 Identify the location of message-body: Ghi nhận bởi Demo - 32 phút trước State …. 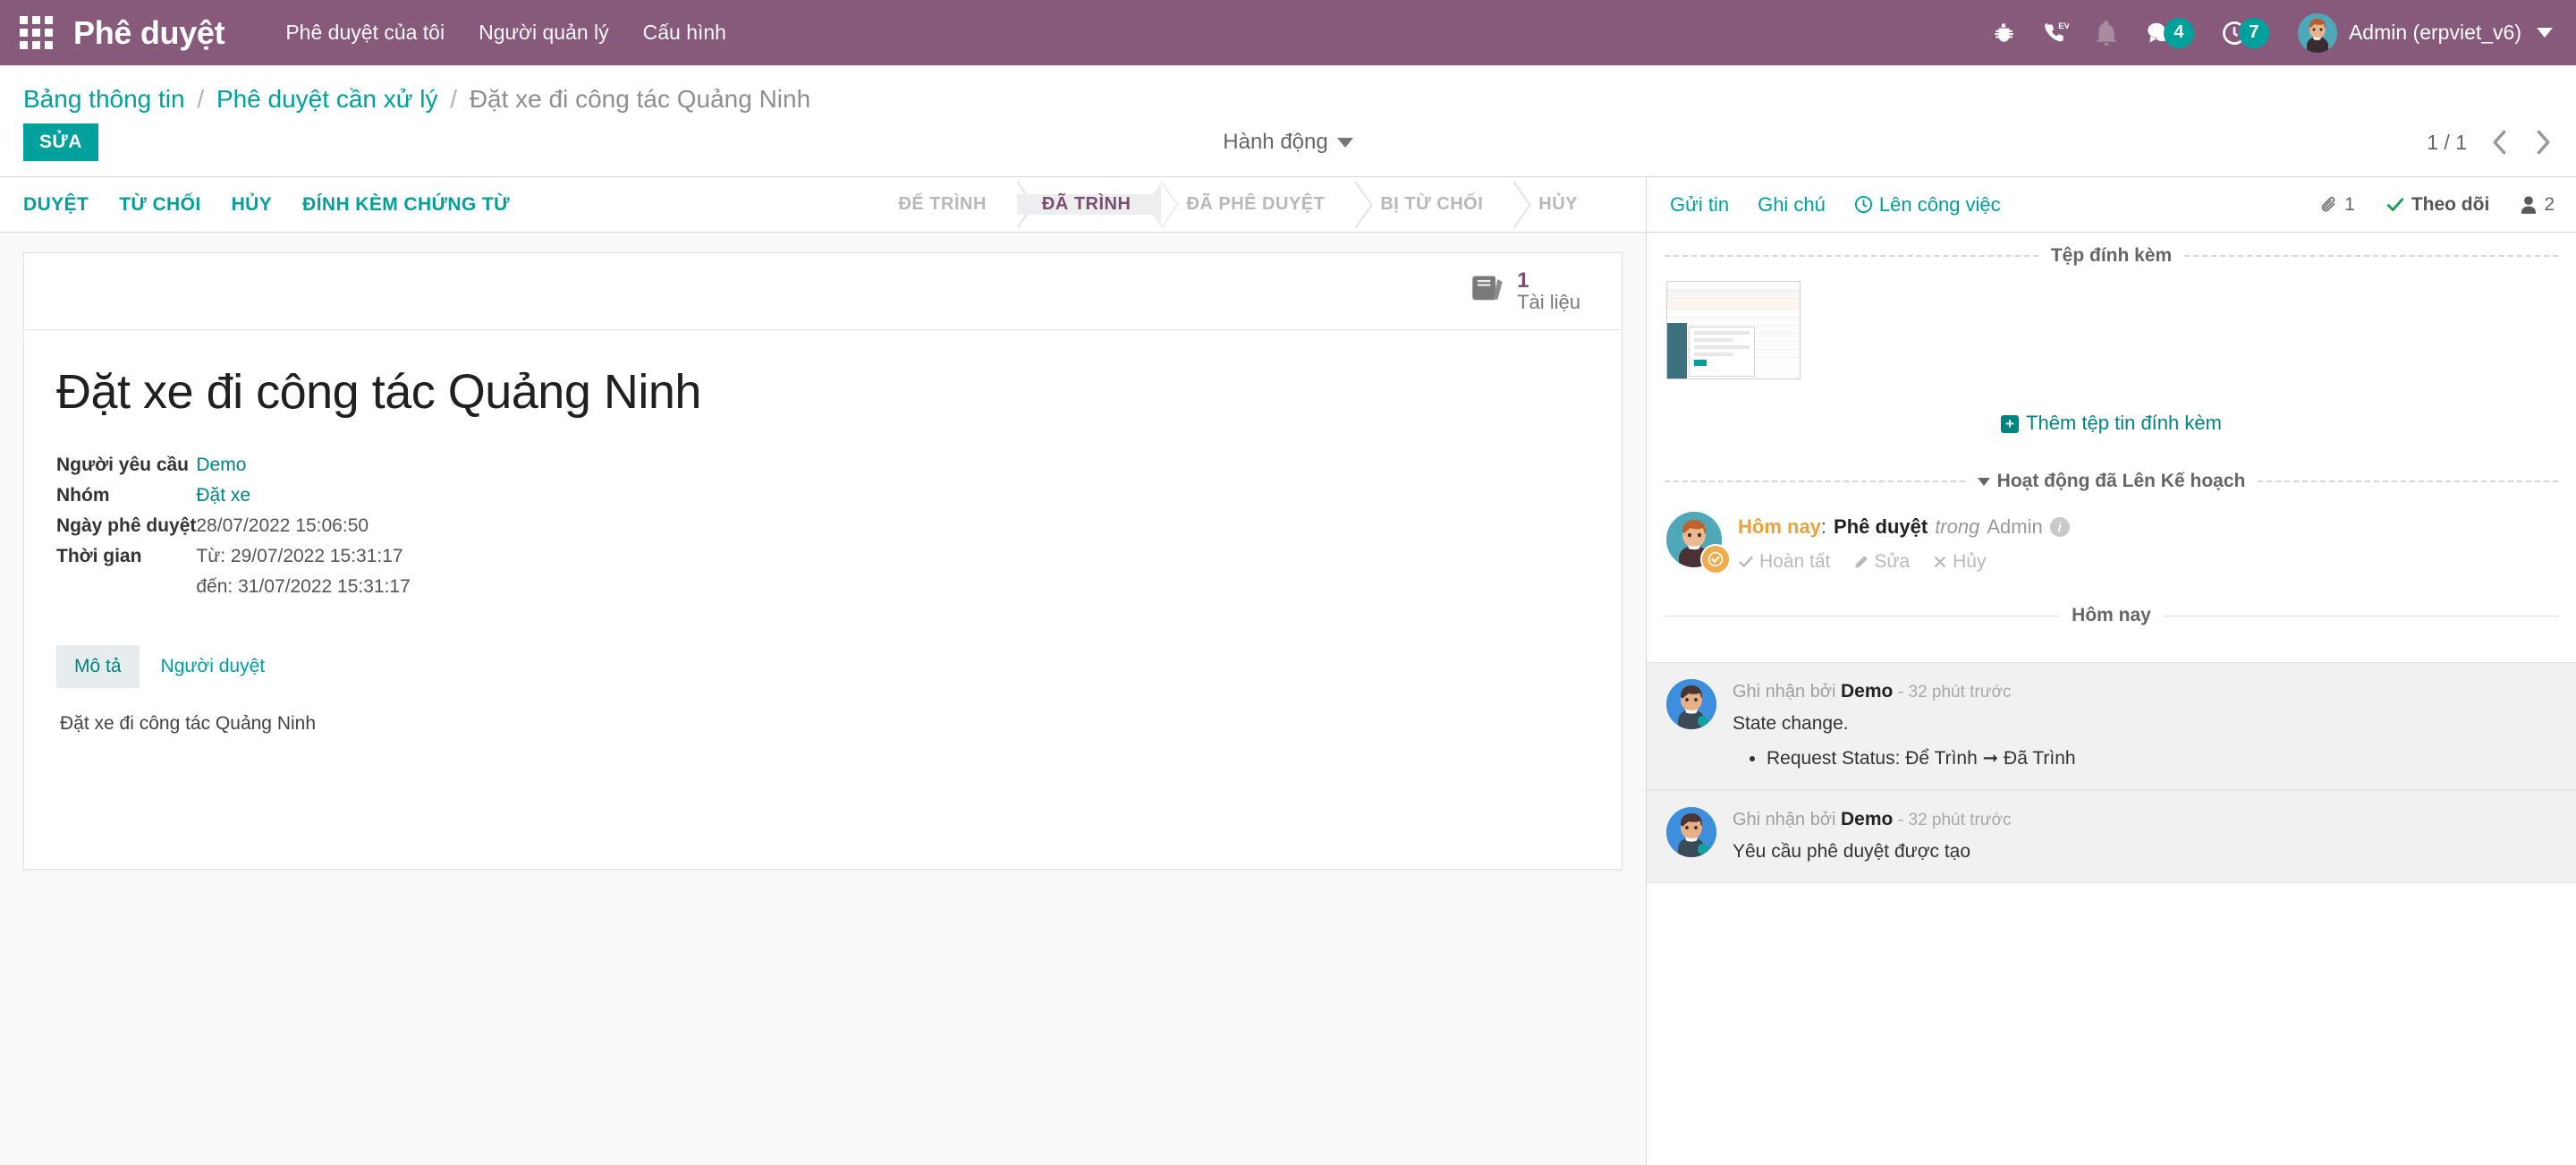
(2144, 724).